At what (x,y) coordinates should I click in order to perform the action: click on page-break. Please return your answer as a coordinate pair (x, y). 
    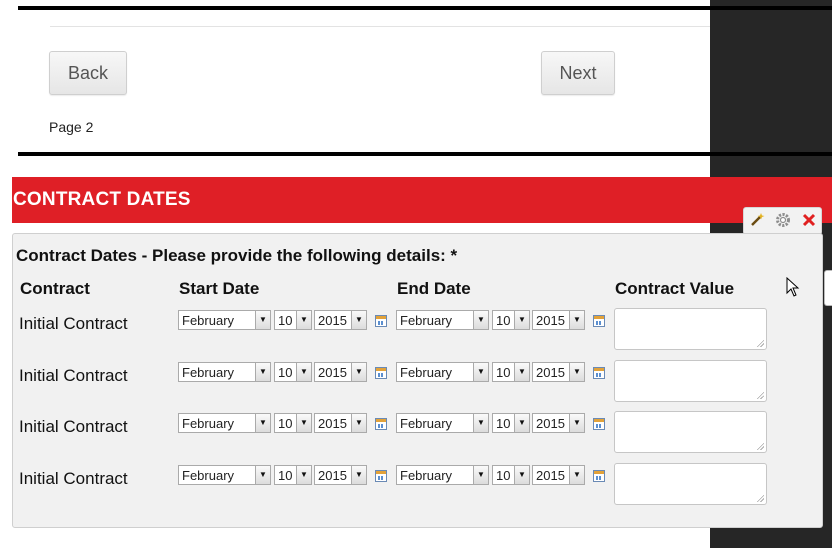
    Looking at the image, I should click on (425, 154).